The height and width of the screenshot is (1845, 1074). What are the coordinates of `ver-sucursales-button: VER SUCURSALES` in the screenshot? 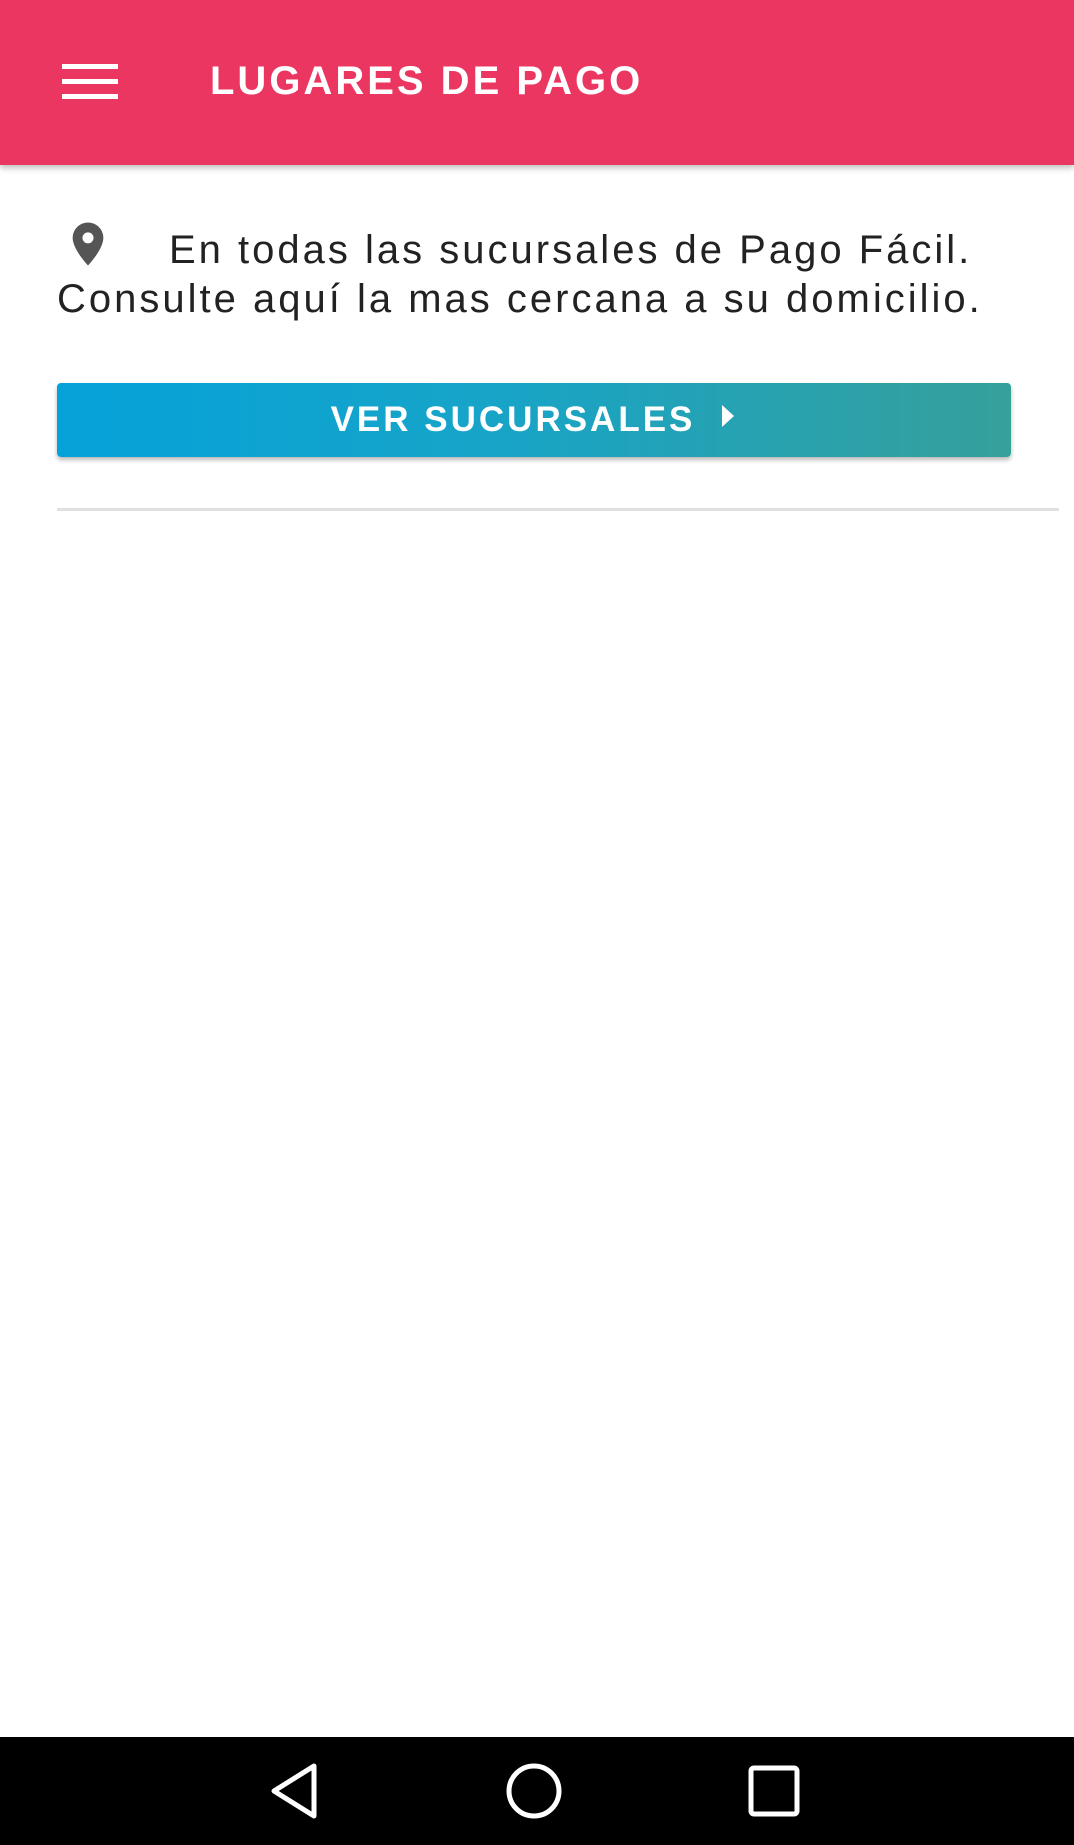 It's located at (534, 420).